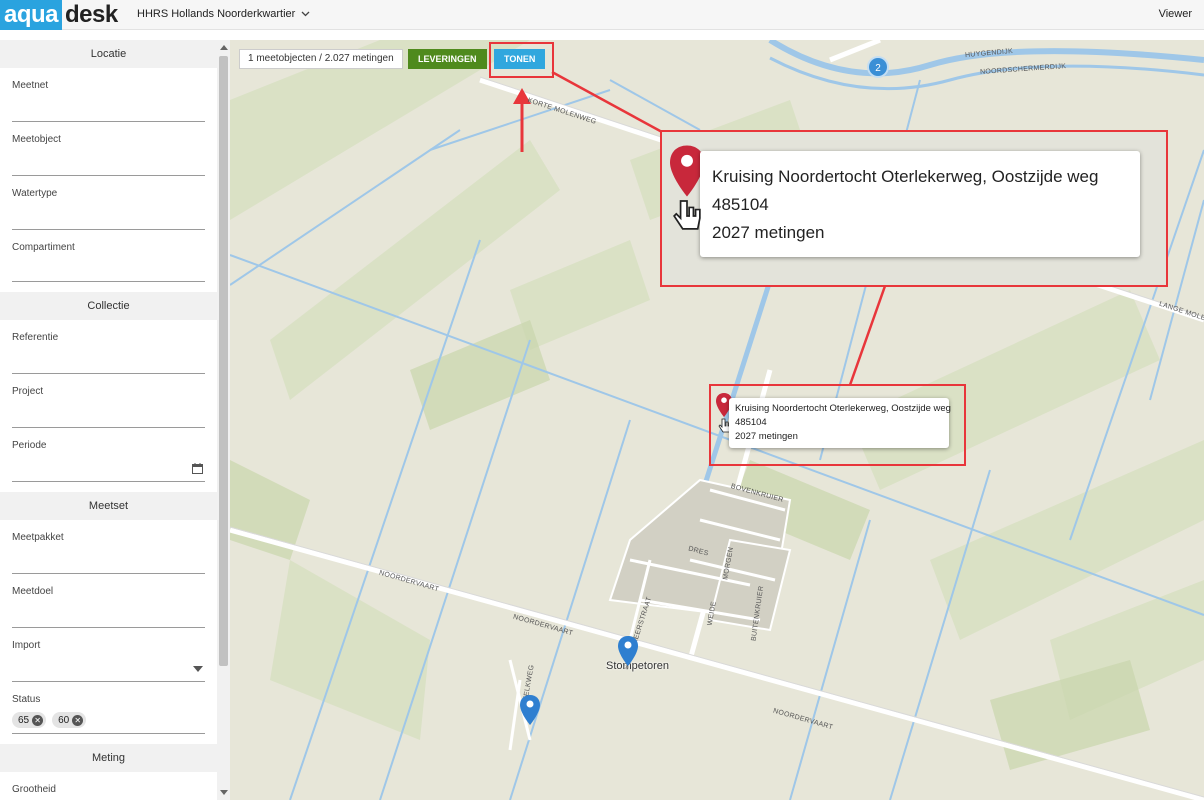 The height and width of the screenshot is (800, 1204). I want to click on field-label: Meetobject, so click(36, 139).